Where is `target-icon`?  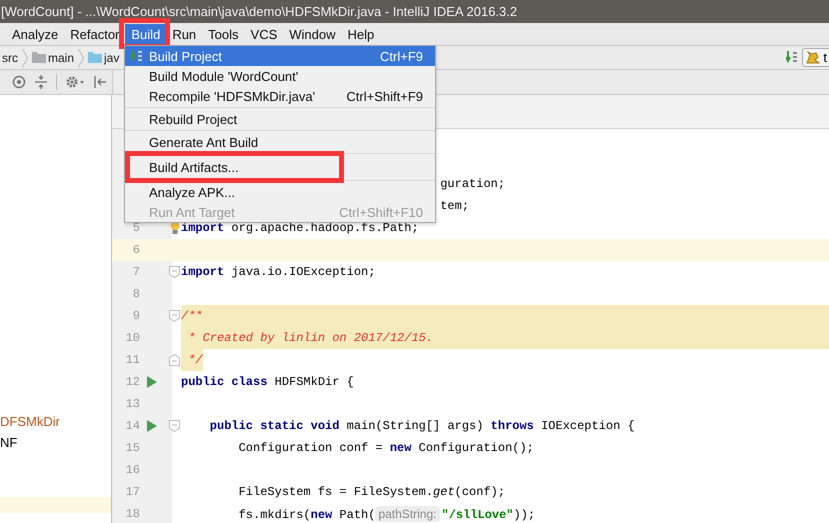
target-icon is located at coordinates (19, 82).